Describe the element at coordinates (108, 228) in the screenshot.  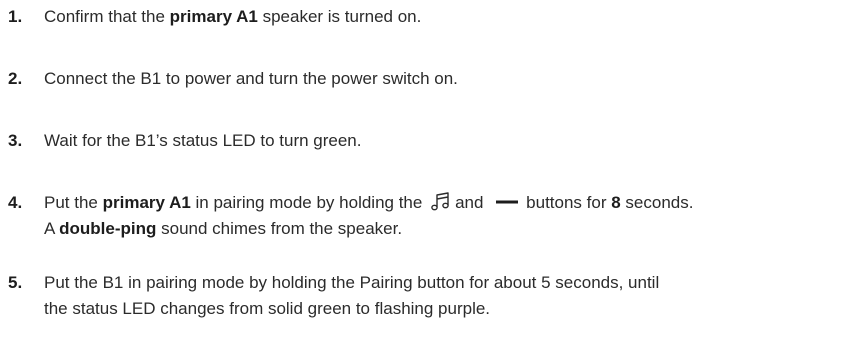
I see `emphasis-text: double-ping` at that location.